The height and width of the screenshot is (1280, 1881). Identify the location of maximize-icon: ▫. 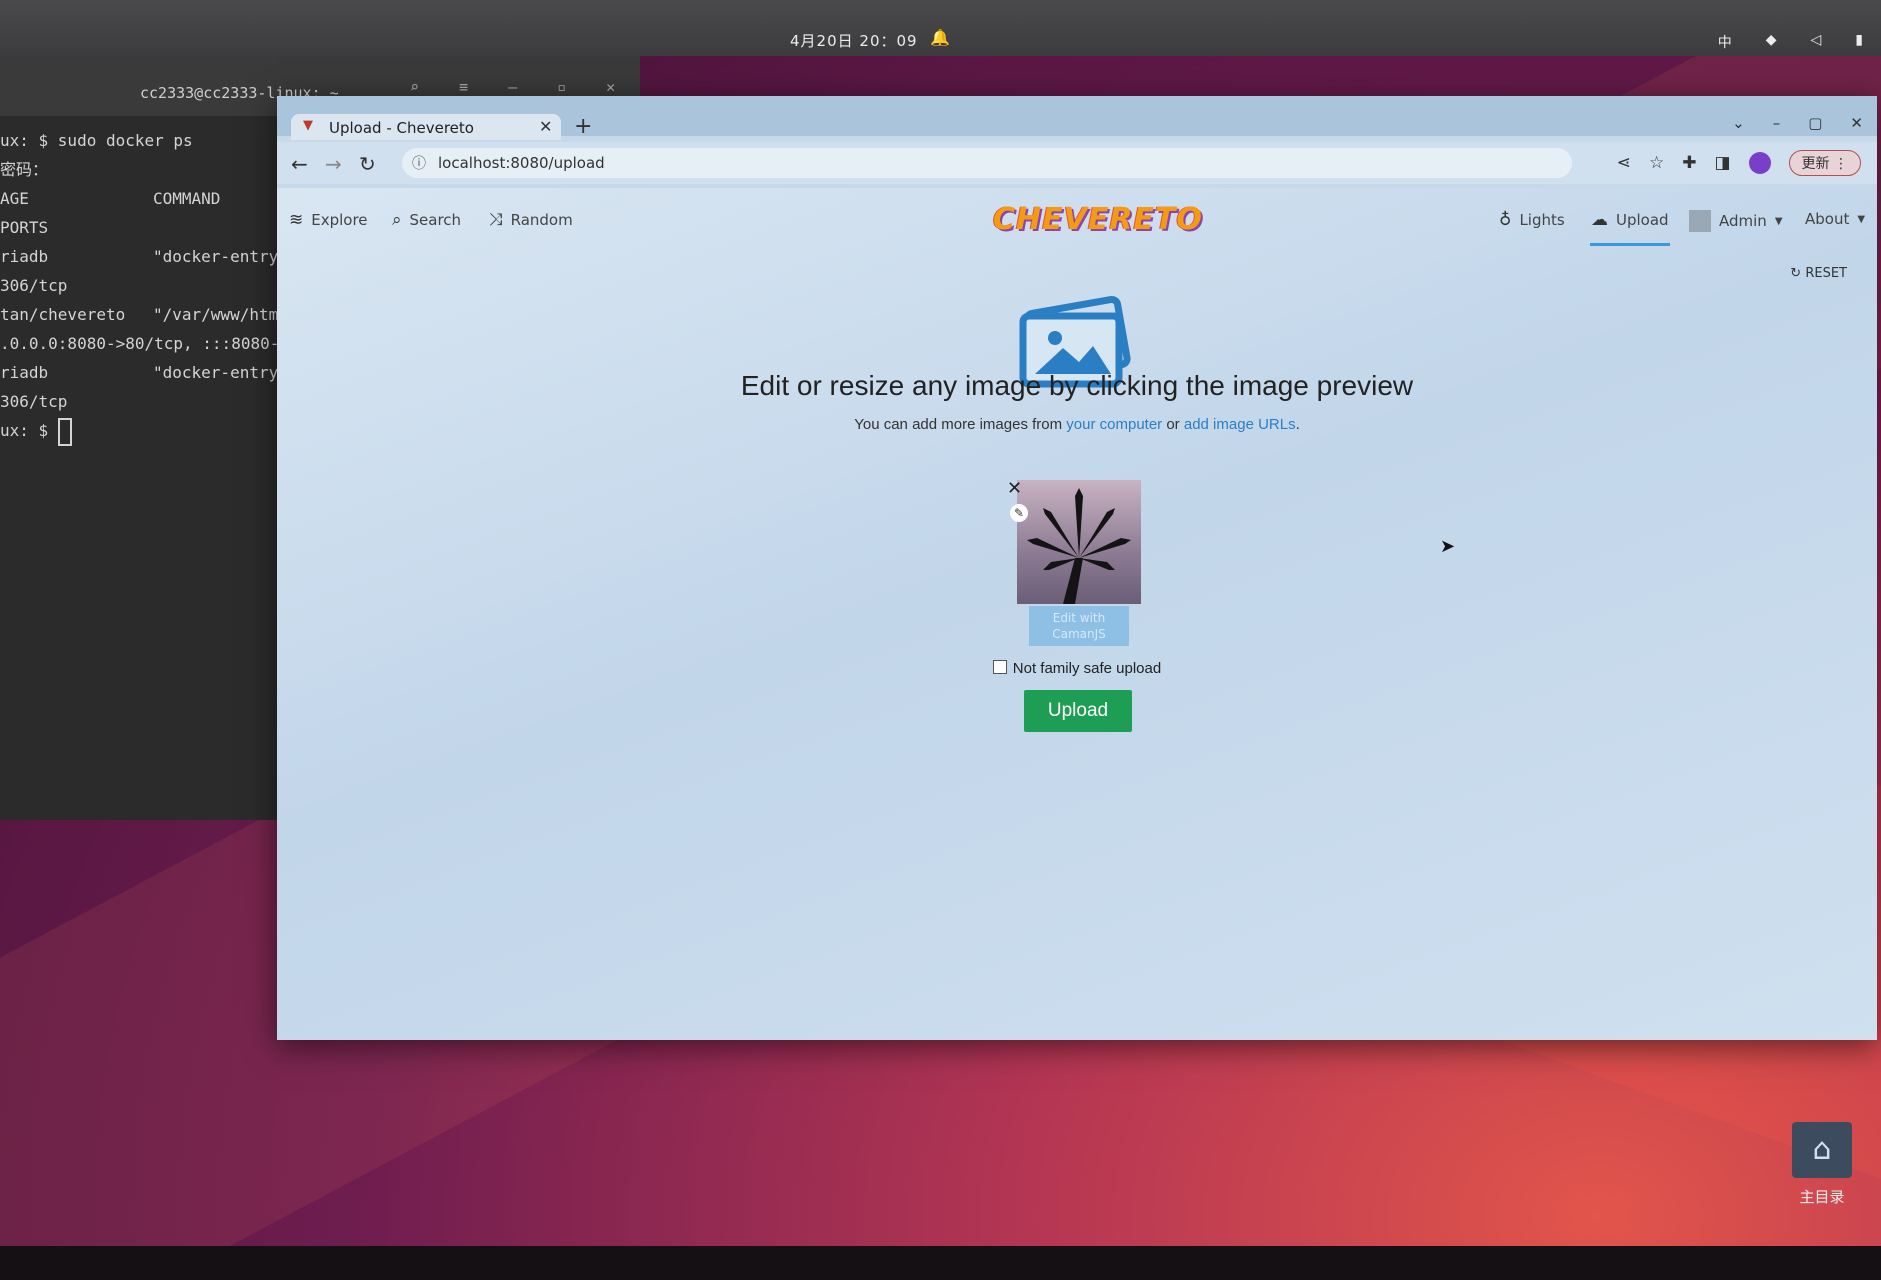
(561, 87).